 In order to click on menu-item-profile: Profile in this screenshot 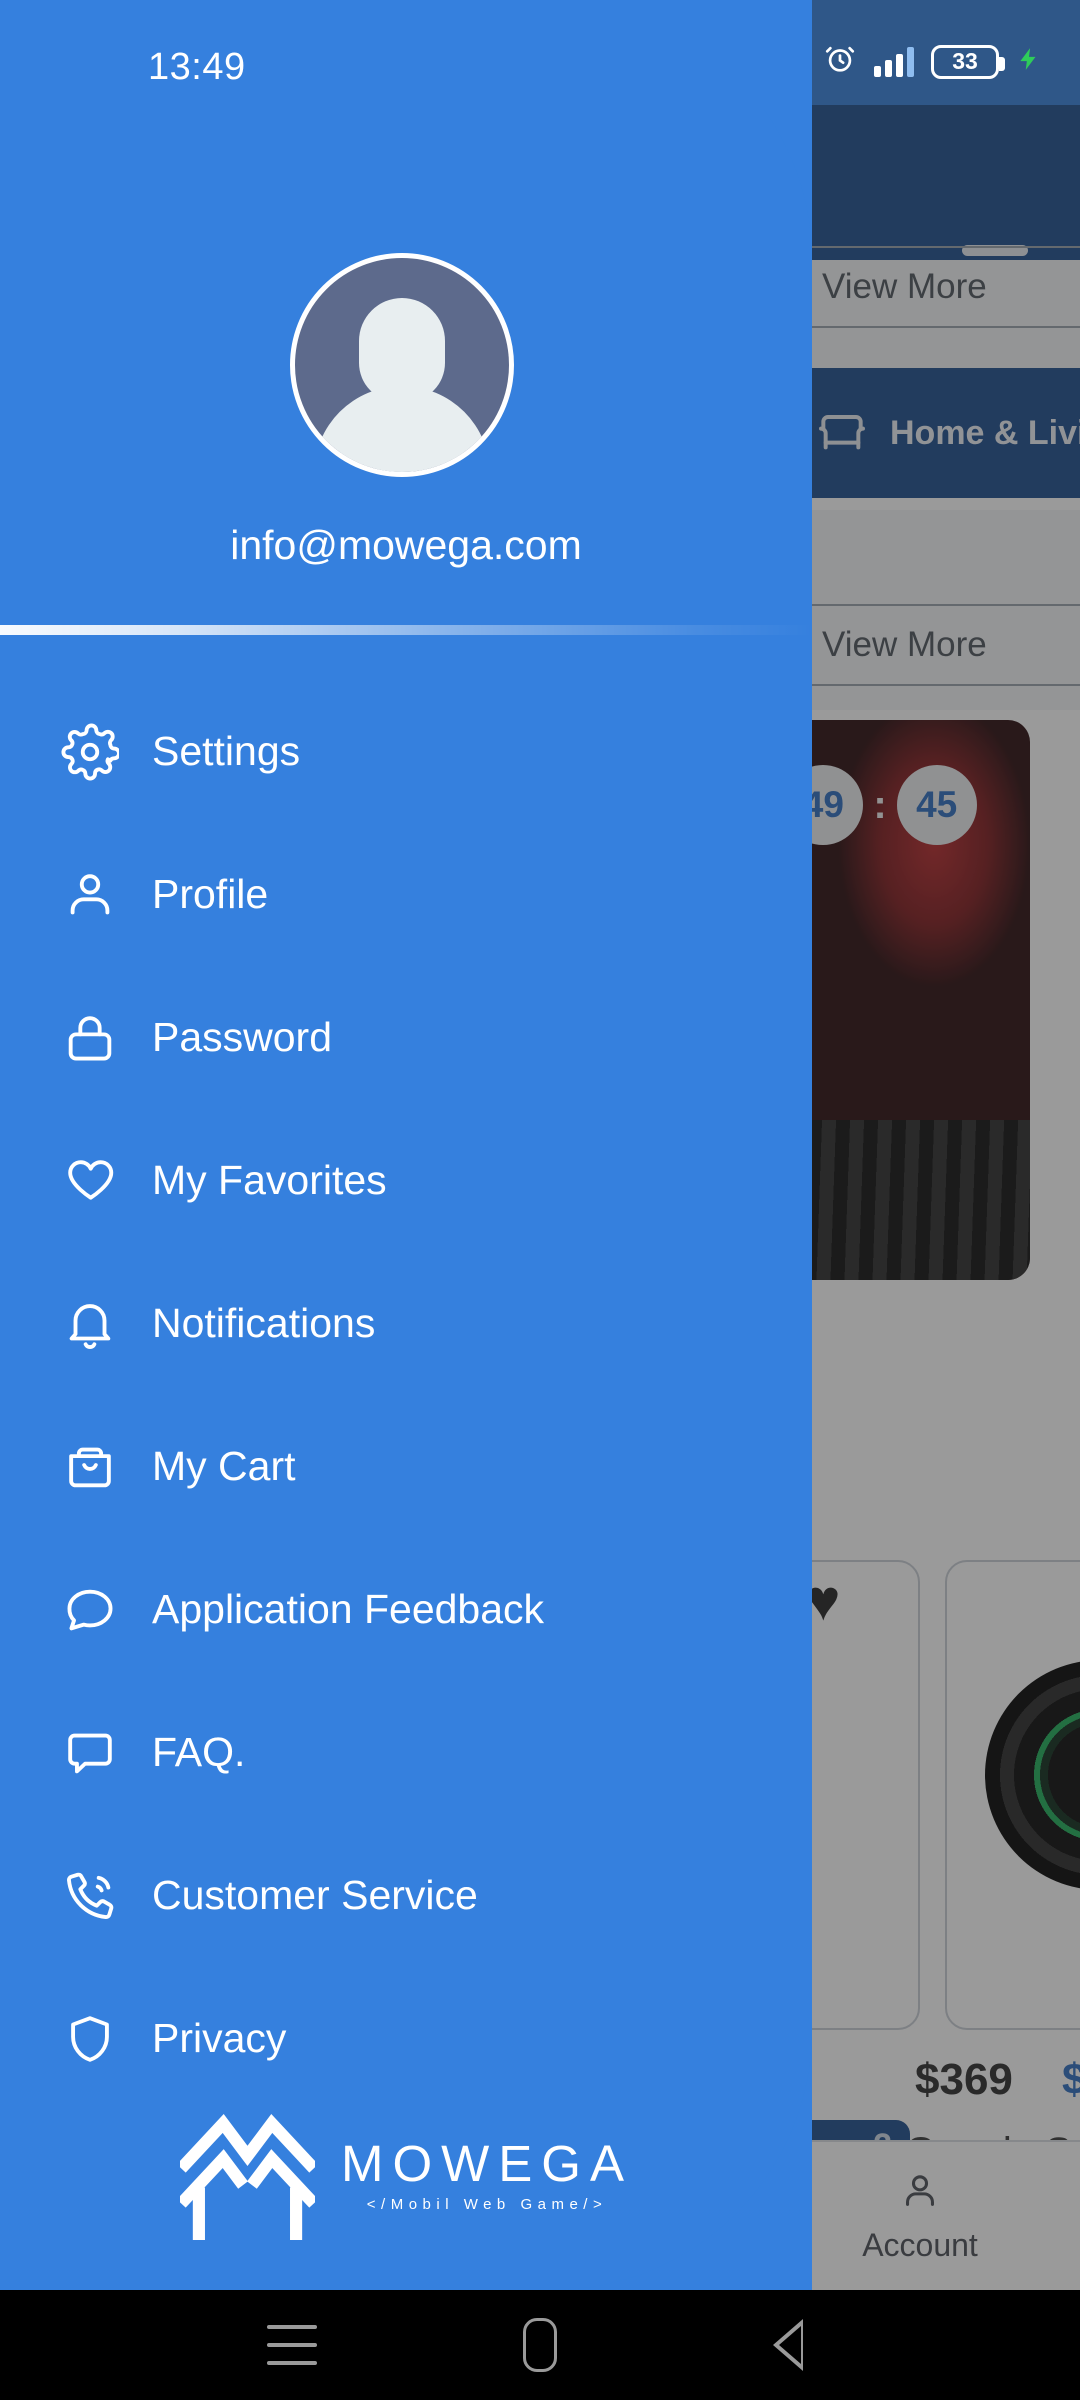, I will do `click(406, 894)`.